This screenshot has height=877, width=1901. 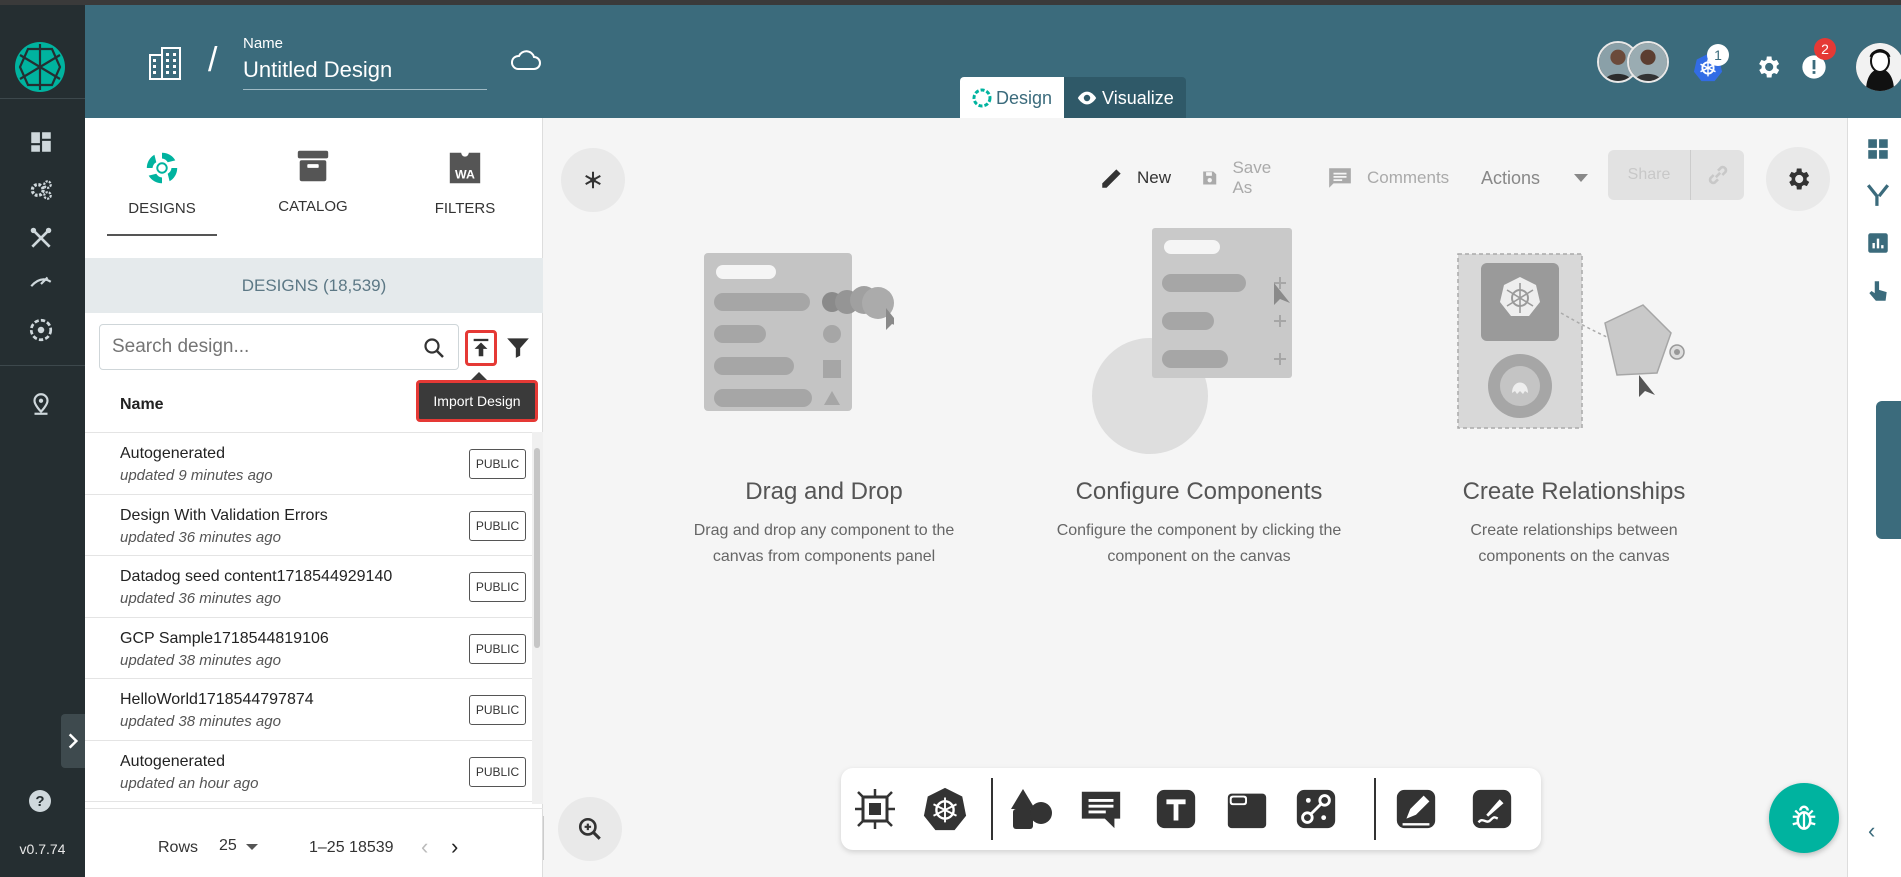 I want to click on catalog-archive-icon, so click(x=313, y=166).